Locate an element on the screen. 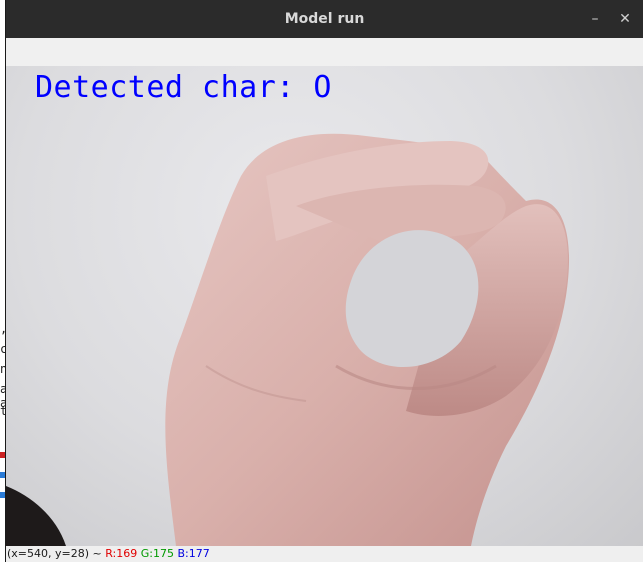 Image resolution: width=643 pixels, height=562 pixels. detected-char-label: Detected char: O is located at coordinates (183, 87).